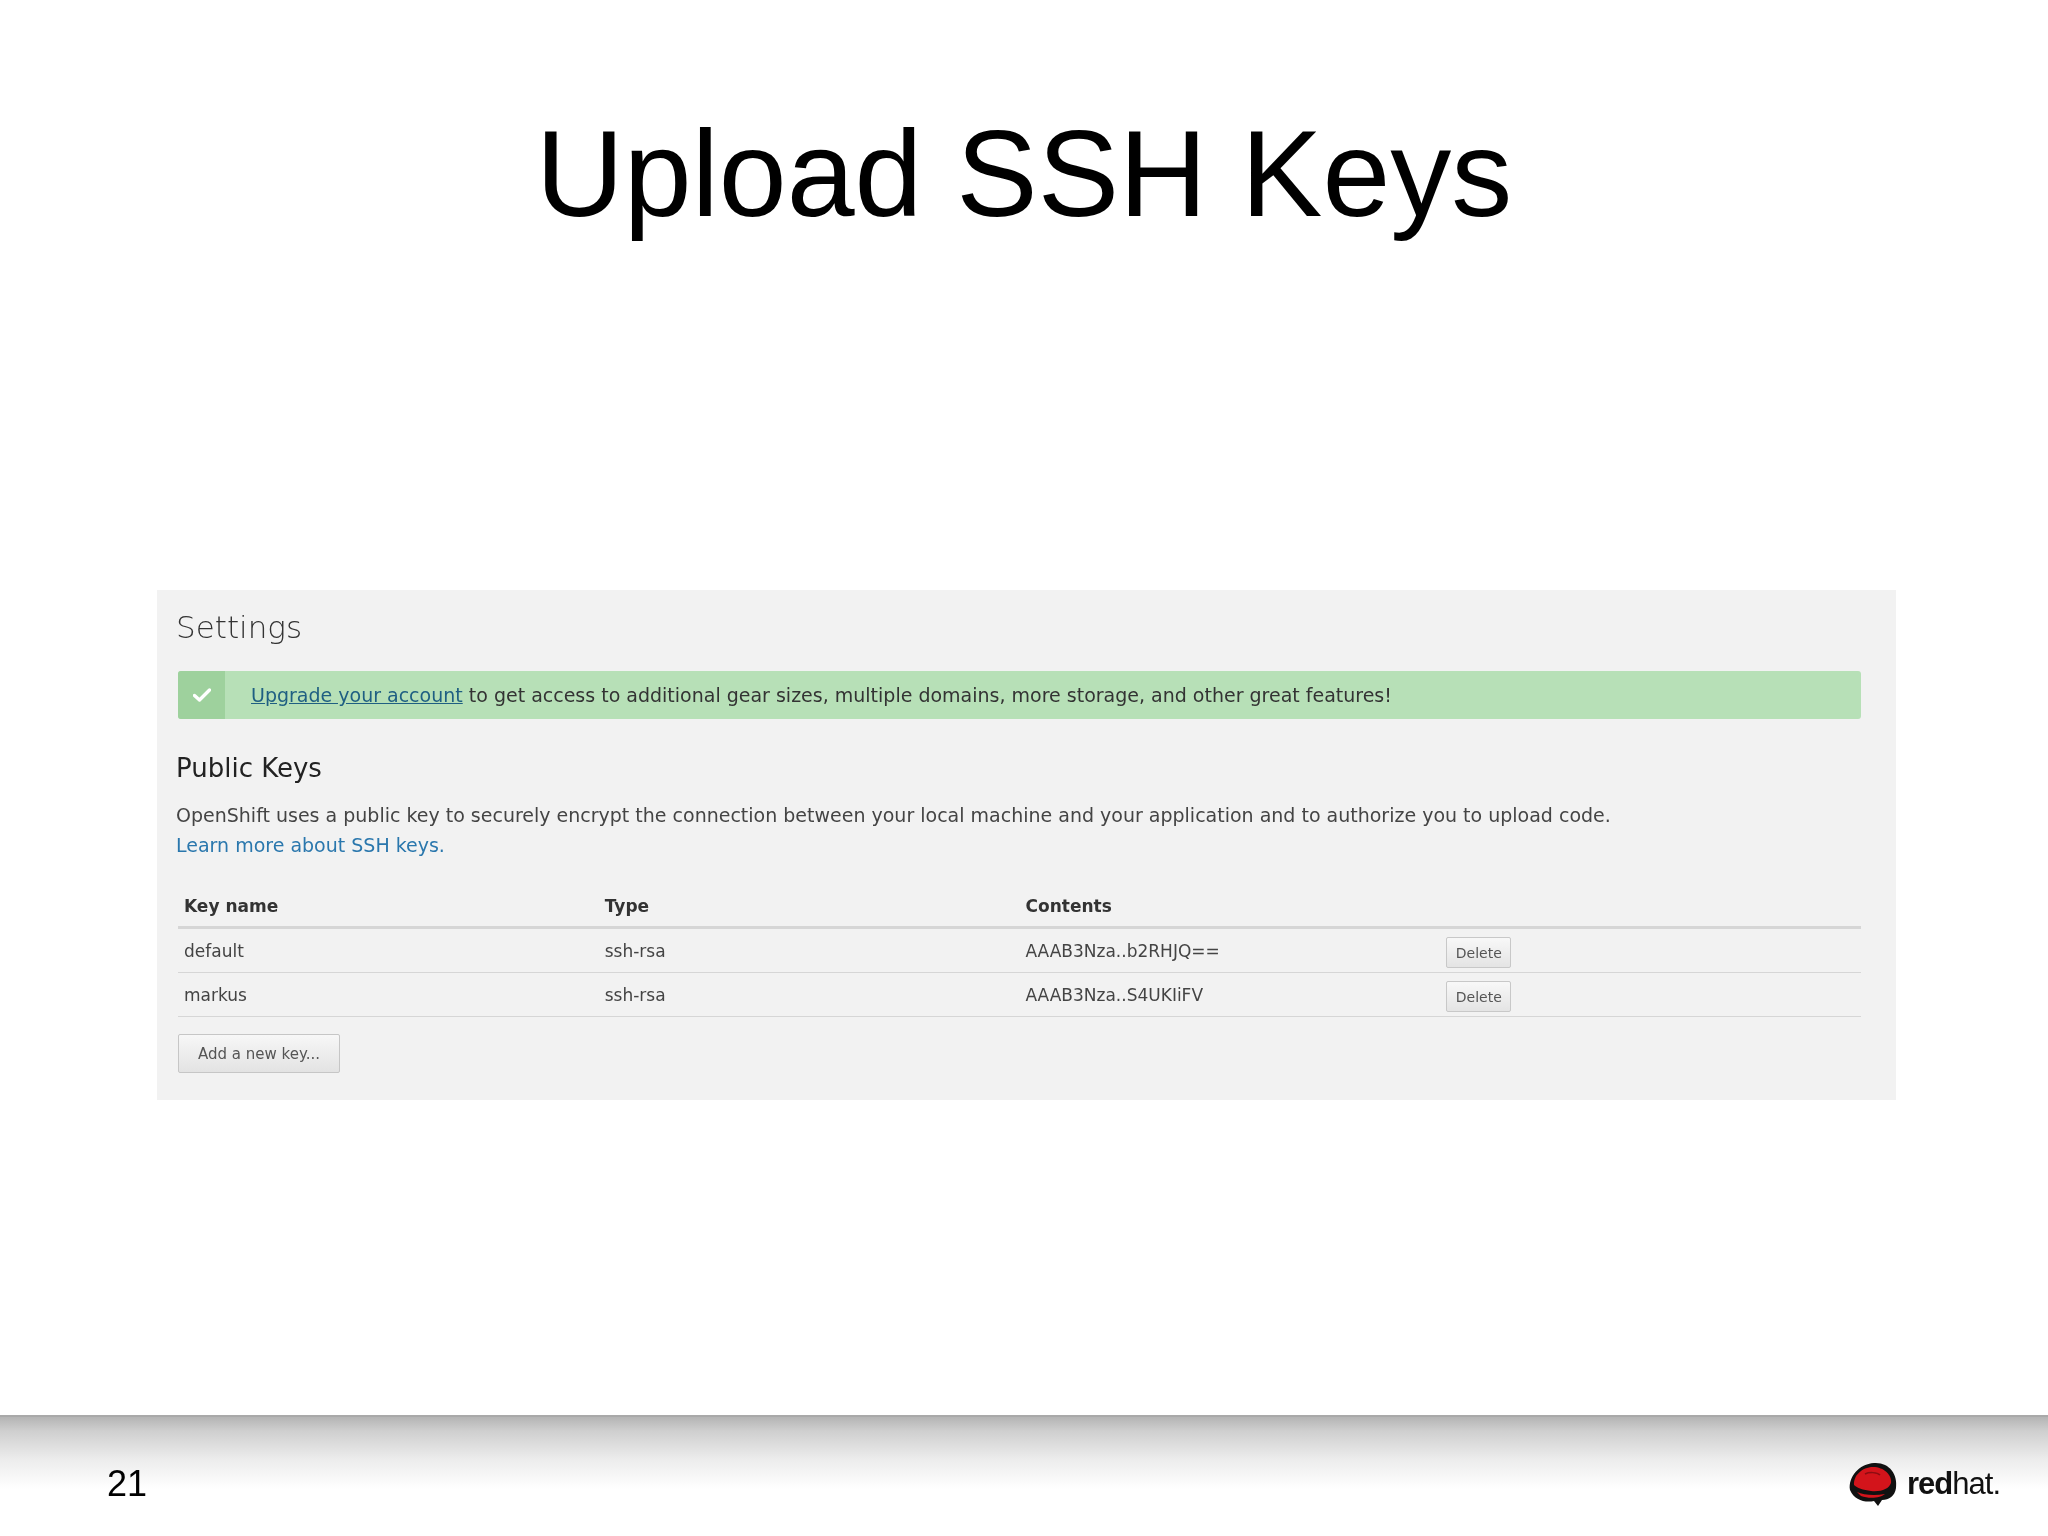 The height and width of the screenshot is (1536, 2048). I want to click on slide-title: Upload SSH Keys, so click(1024, 174).